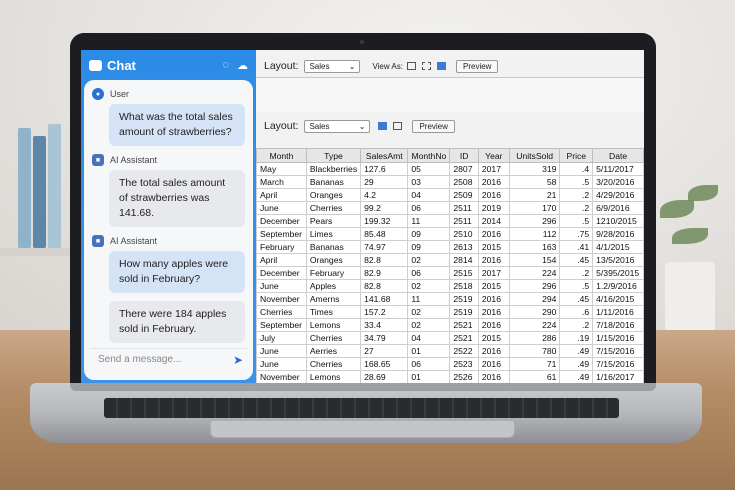 Image resolution: width=735 pixels, height=490 pixels. Describe the element at coordinates (281, 247) in the screenshot. I see `table-cell: February` at that location.